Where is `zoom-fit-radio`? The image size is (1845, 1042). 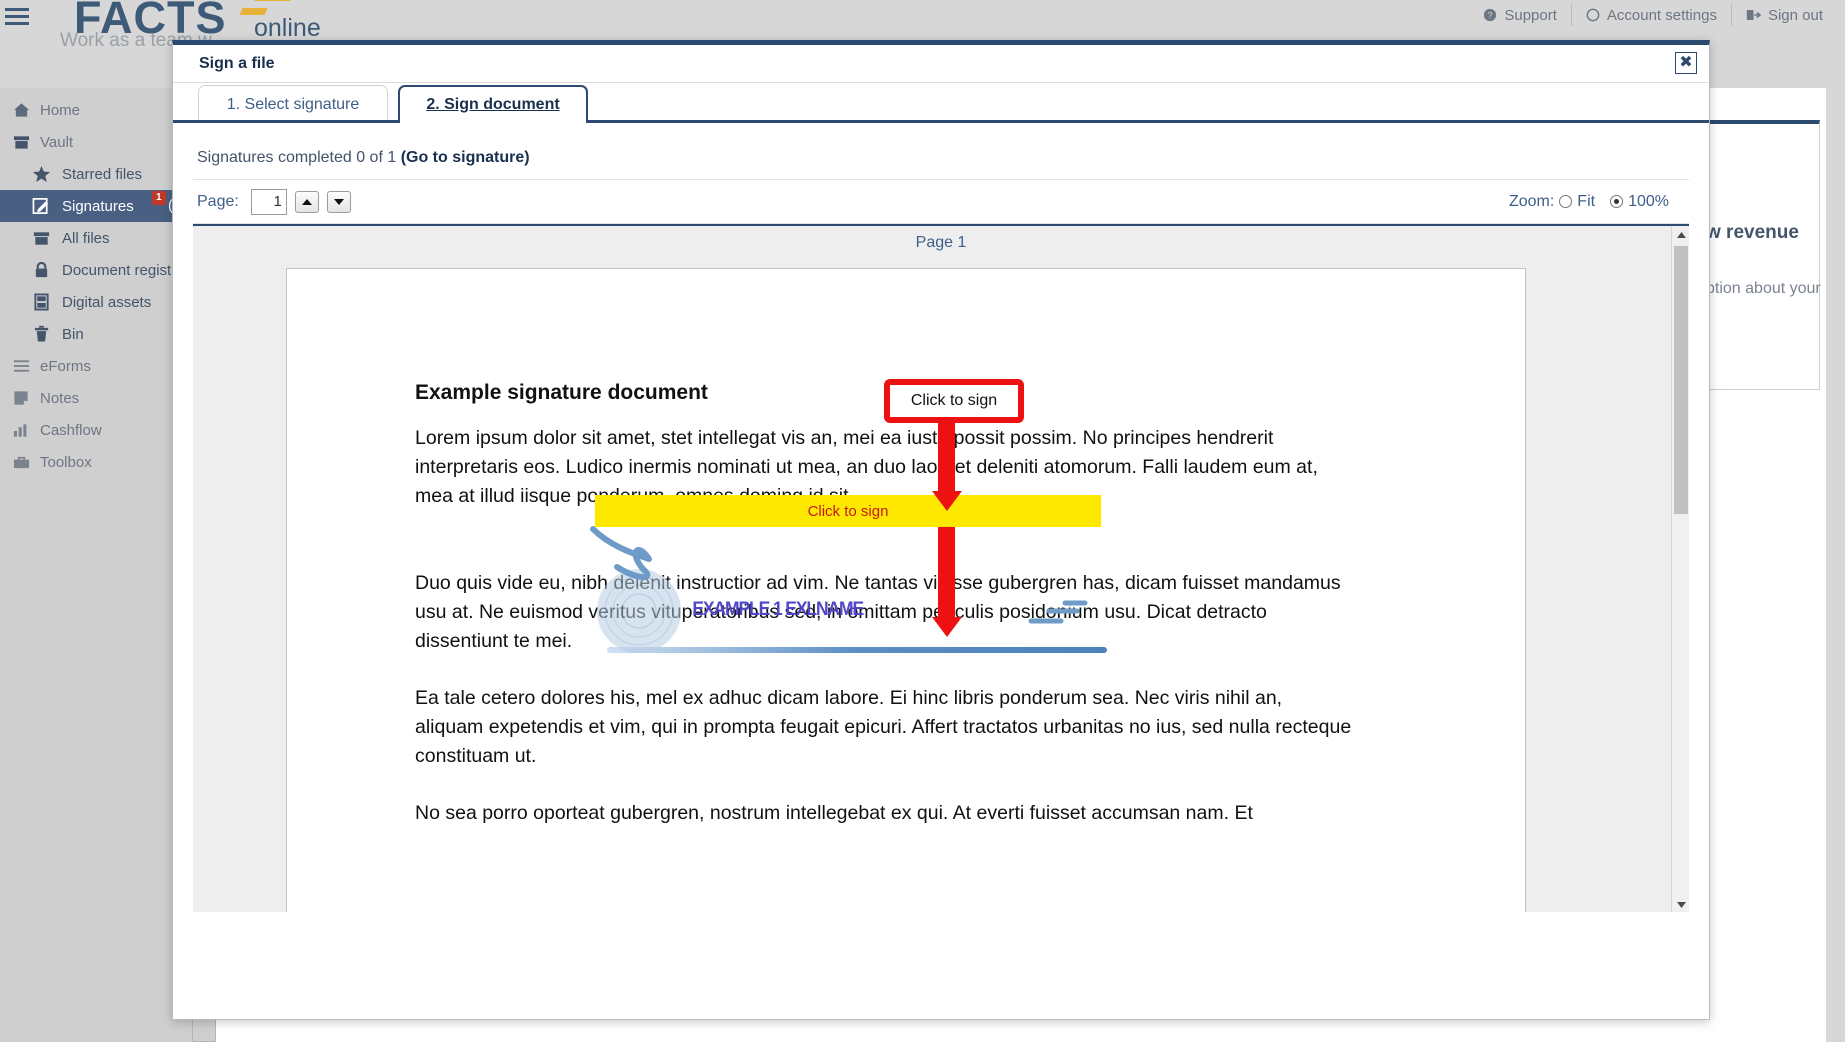 zoom-fit-radio is located at coordinates (1566, 201).